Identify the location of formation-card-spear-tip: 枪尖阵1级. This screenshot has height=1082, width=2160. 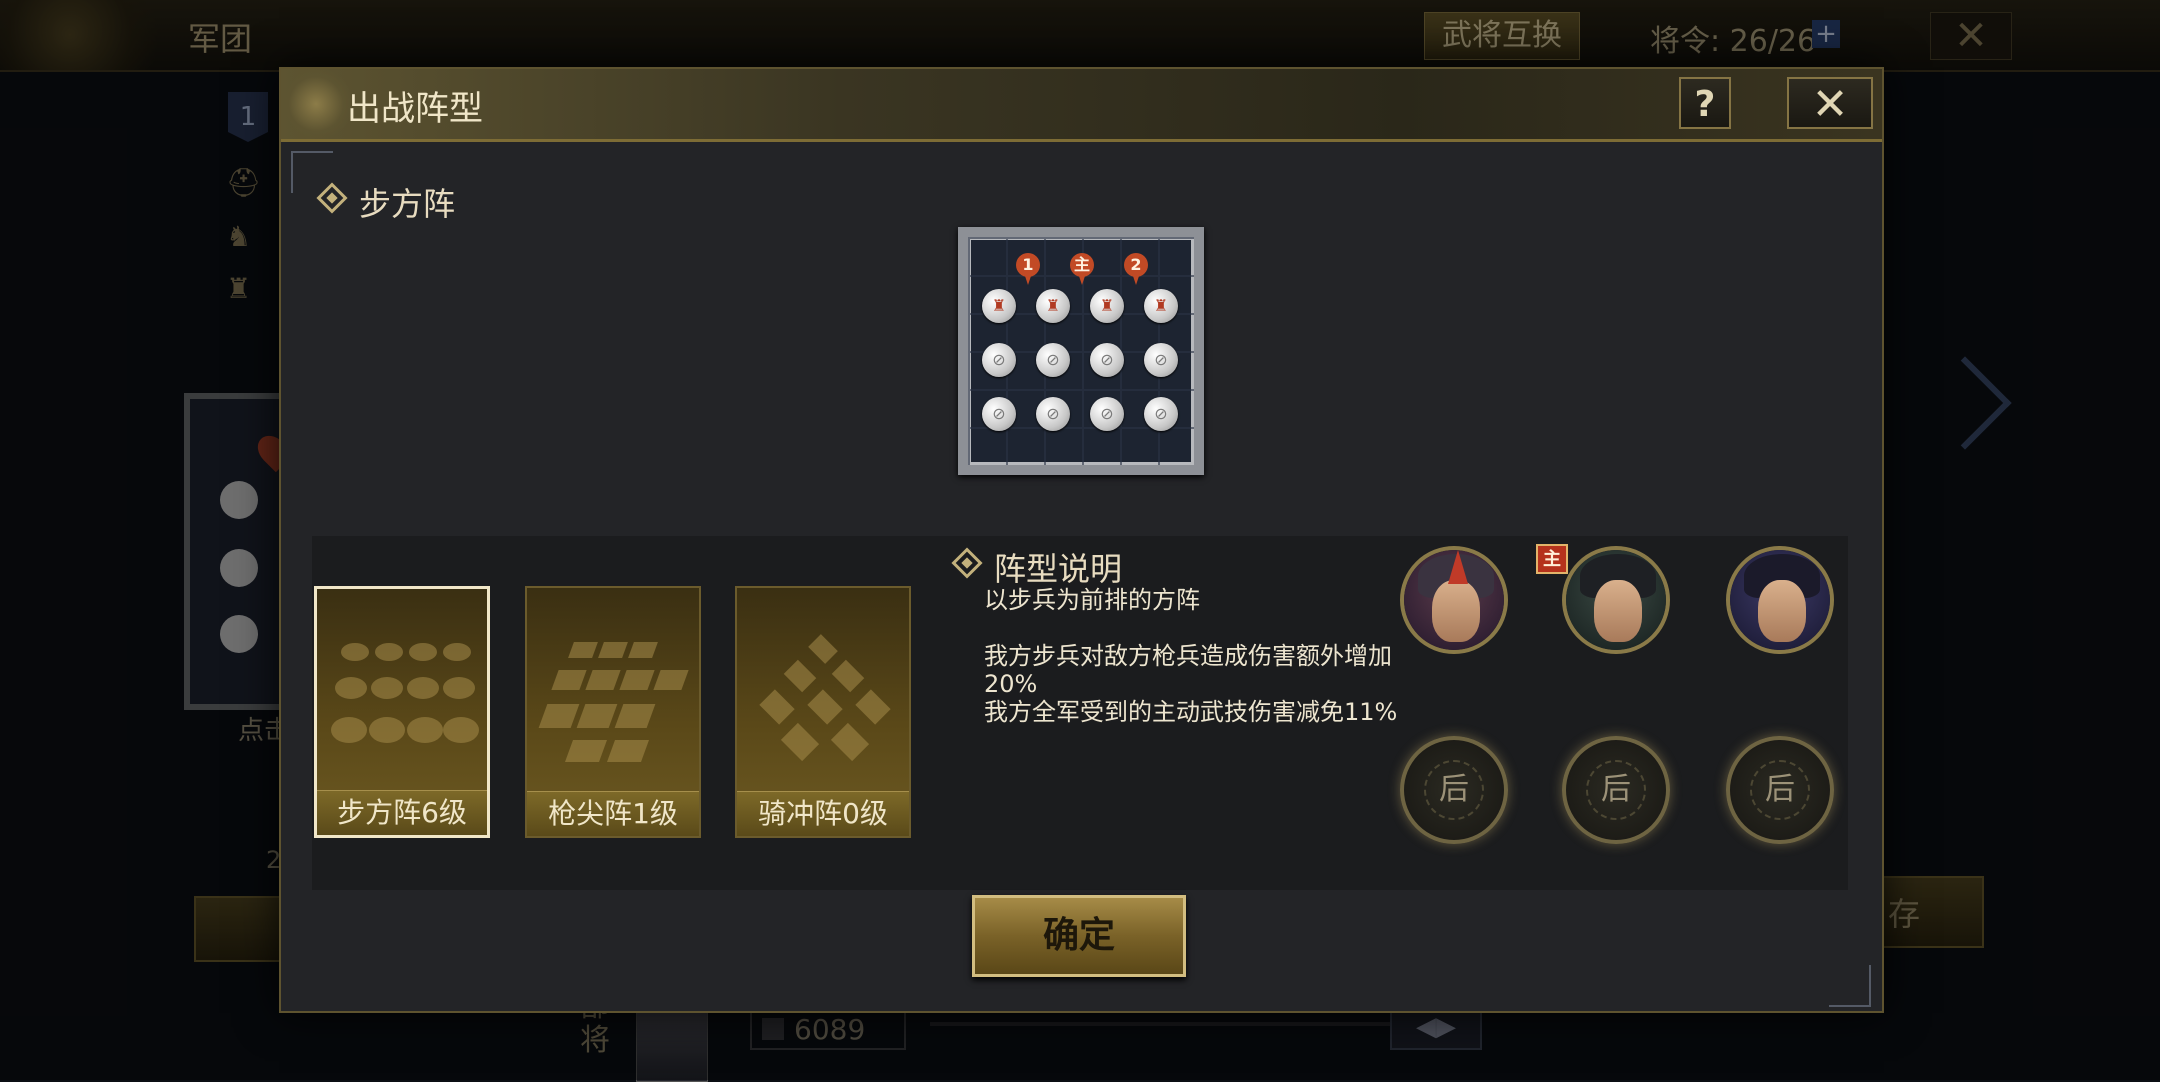
(613, 712).